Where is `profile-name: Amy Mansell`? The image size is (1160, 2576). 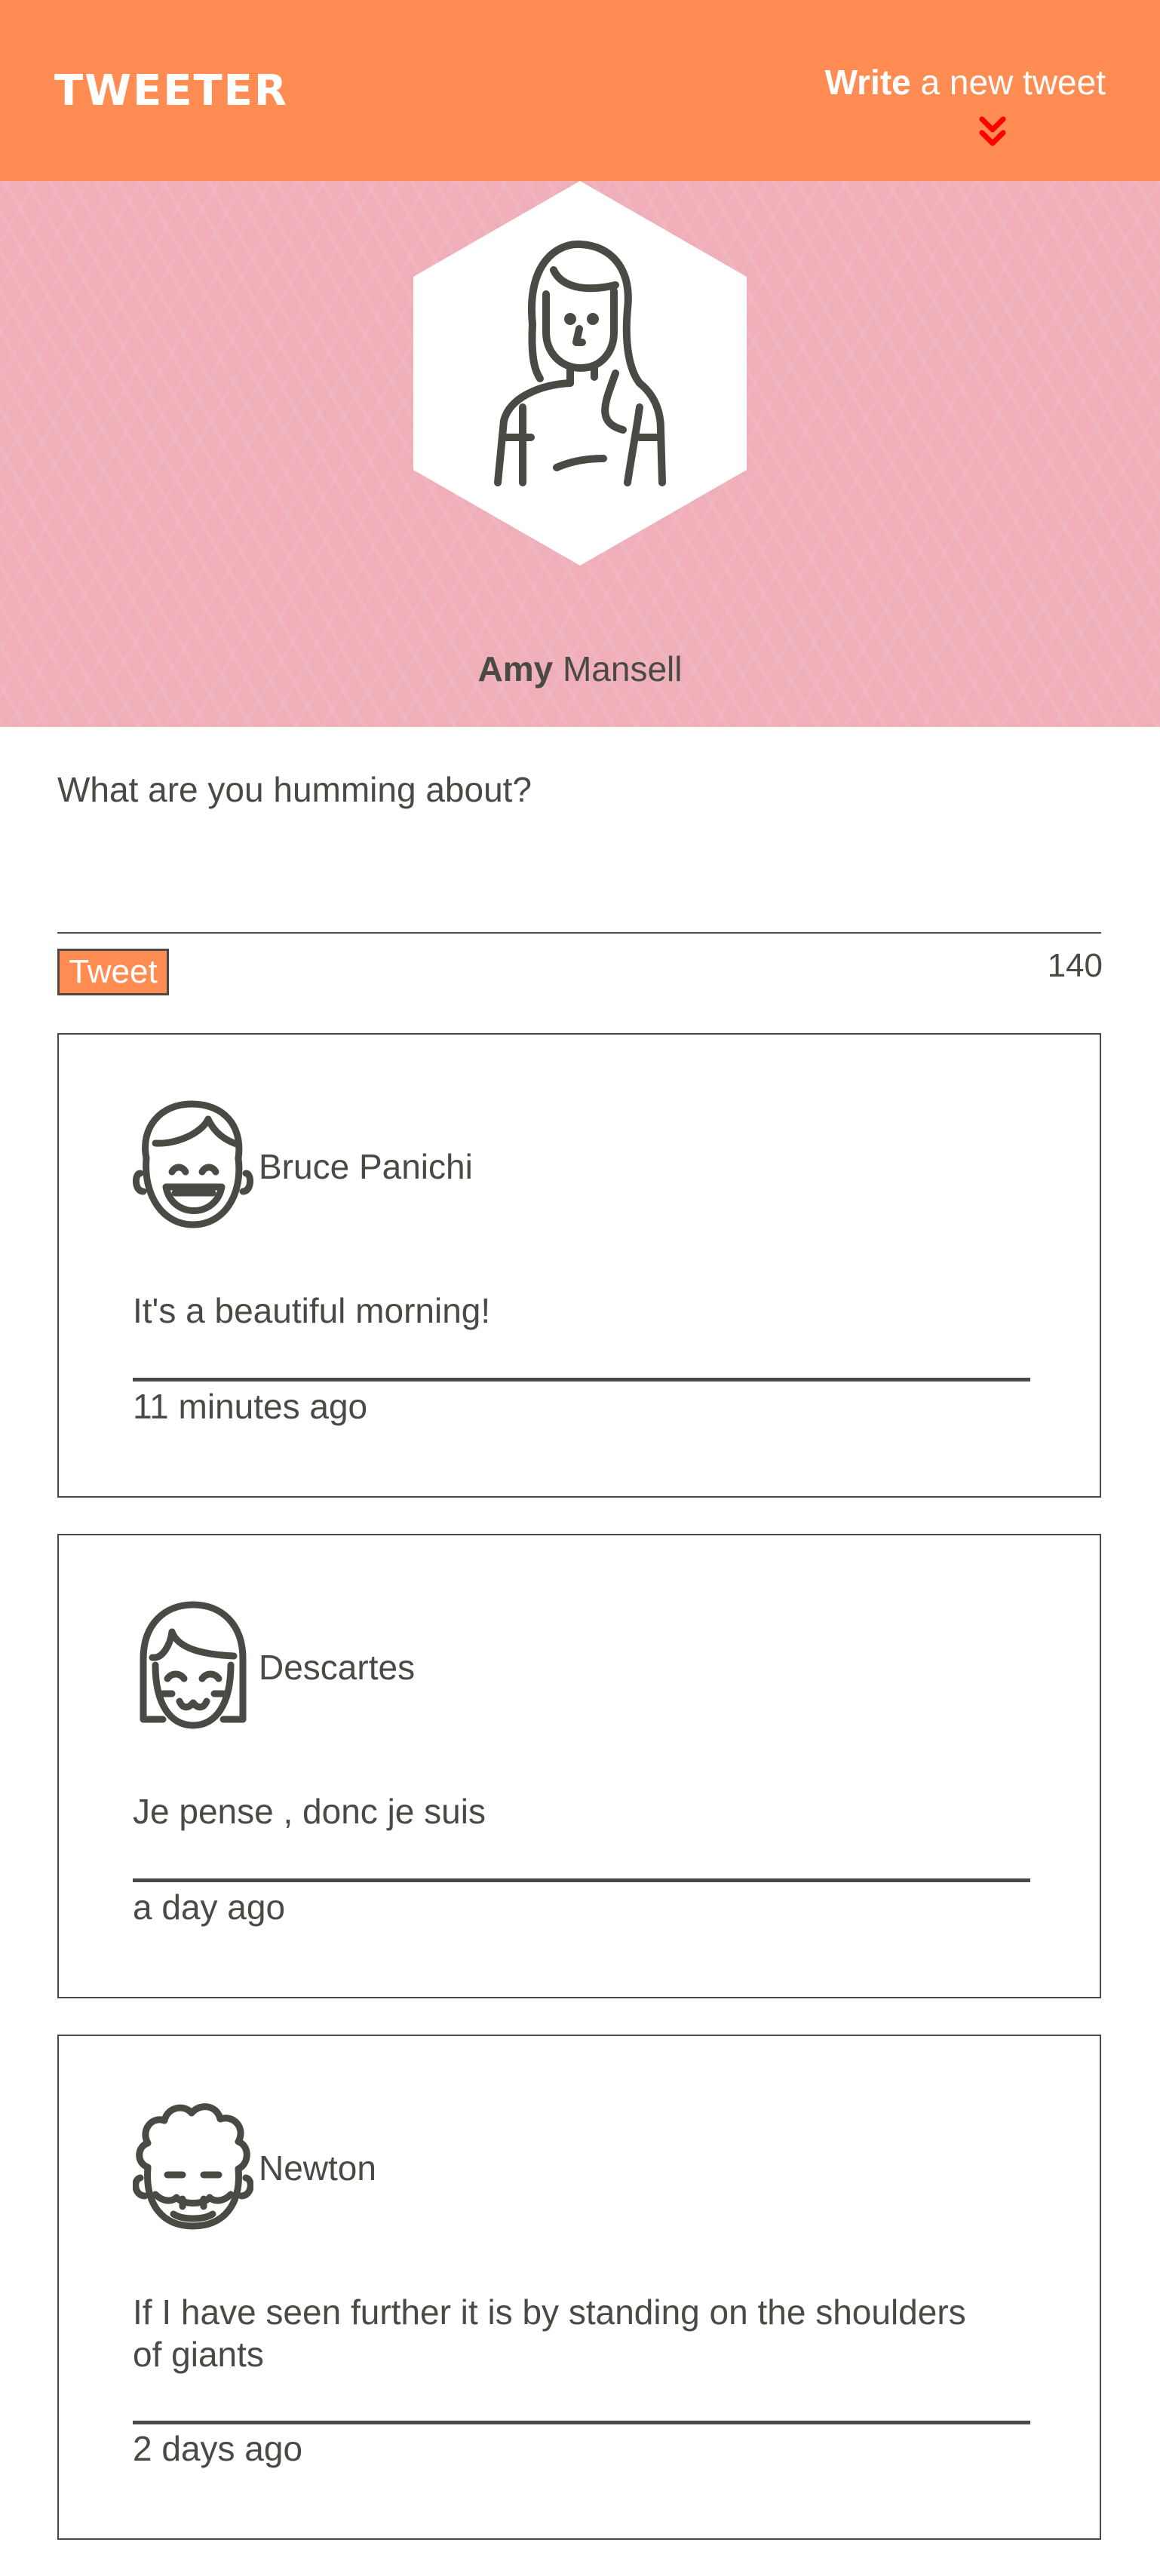 profile-name: Amy Mansell is located at coordinates (580, 669).